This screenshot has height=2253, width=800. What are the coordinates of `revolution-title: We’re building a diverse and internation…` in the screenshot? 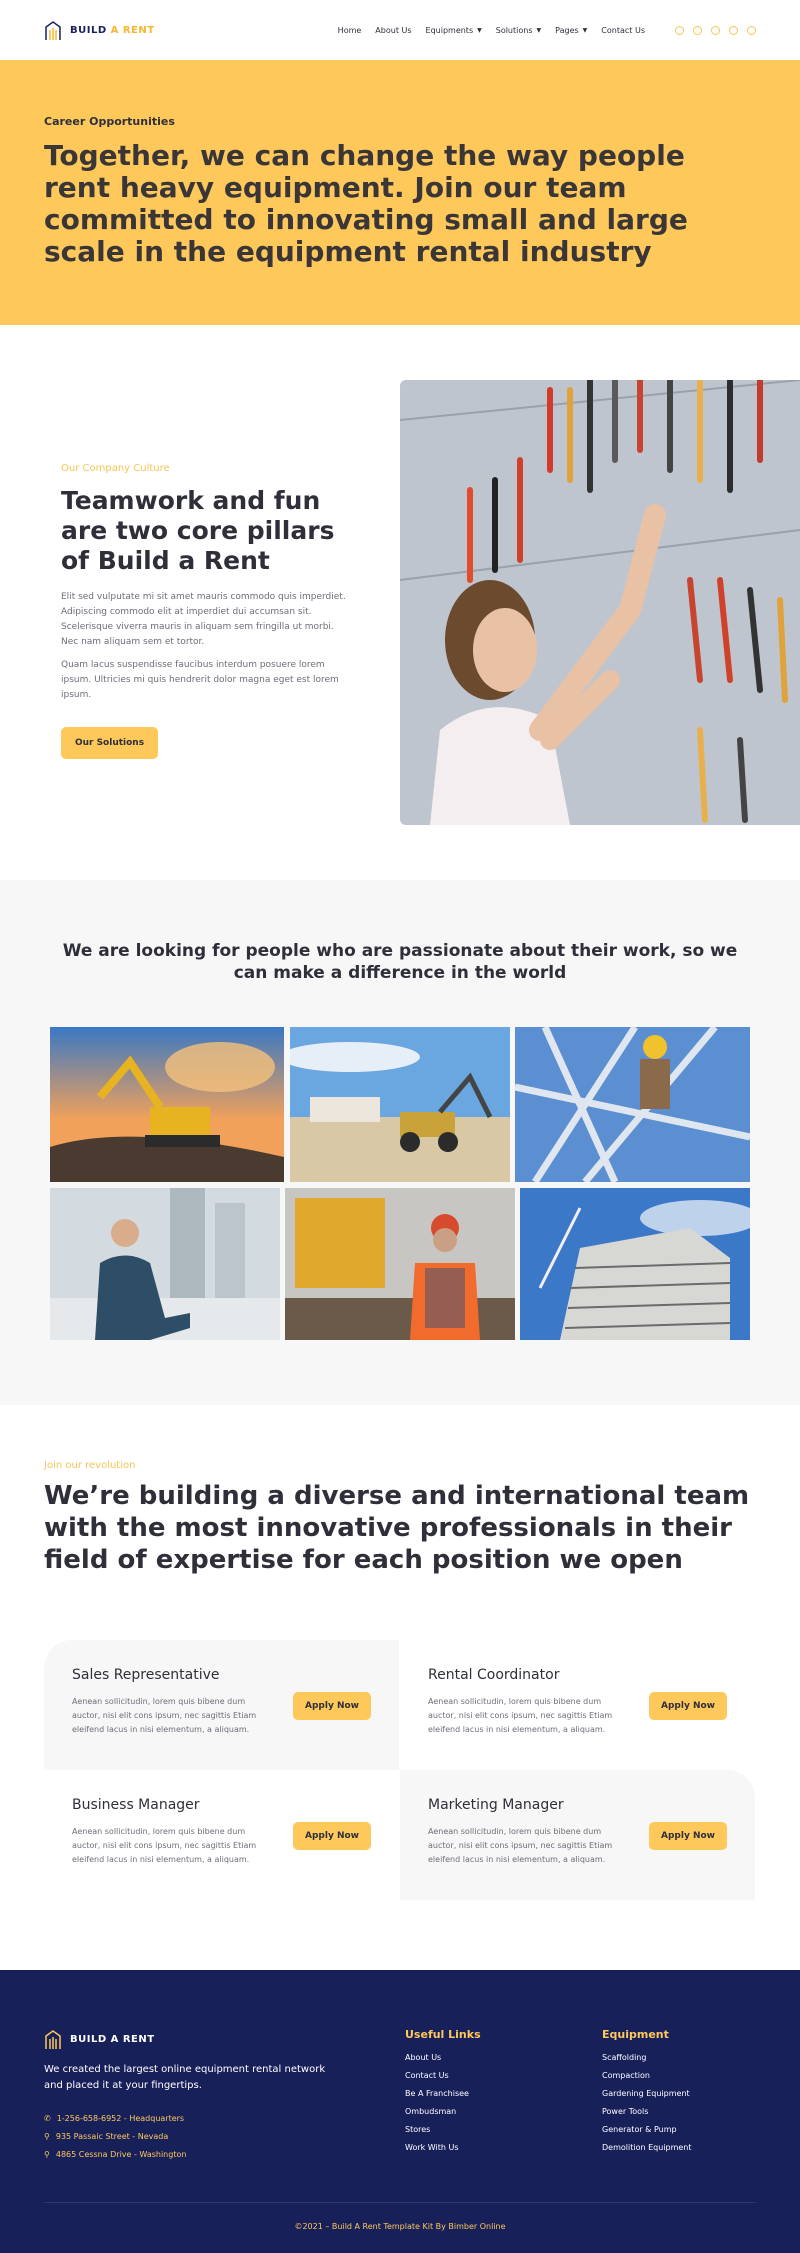 It's located at (397, 1528).